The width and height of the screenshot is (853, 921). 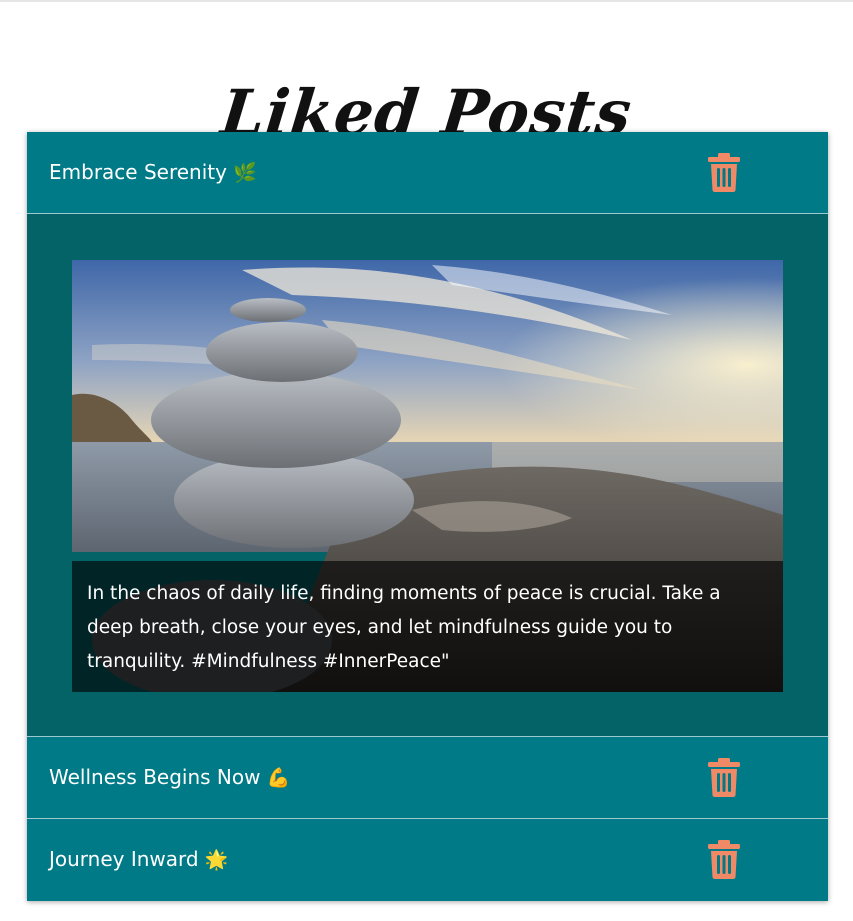 I want to click on post-title: Embrace Serenity 🌿, so click(x=153, y=173).